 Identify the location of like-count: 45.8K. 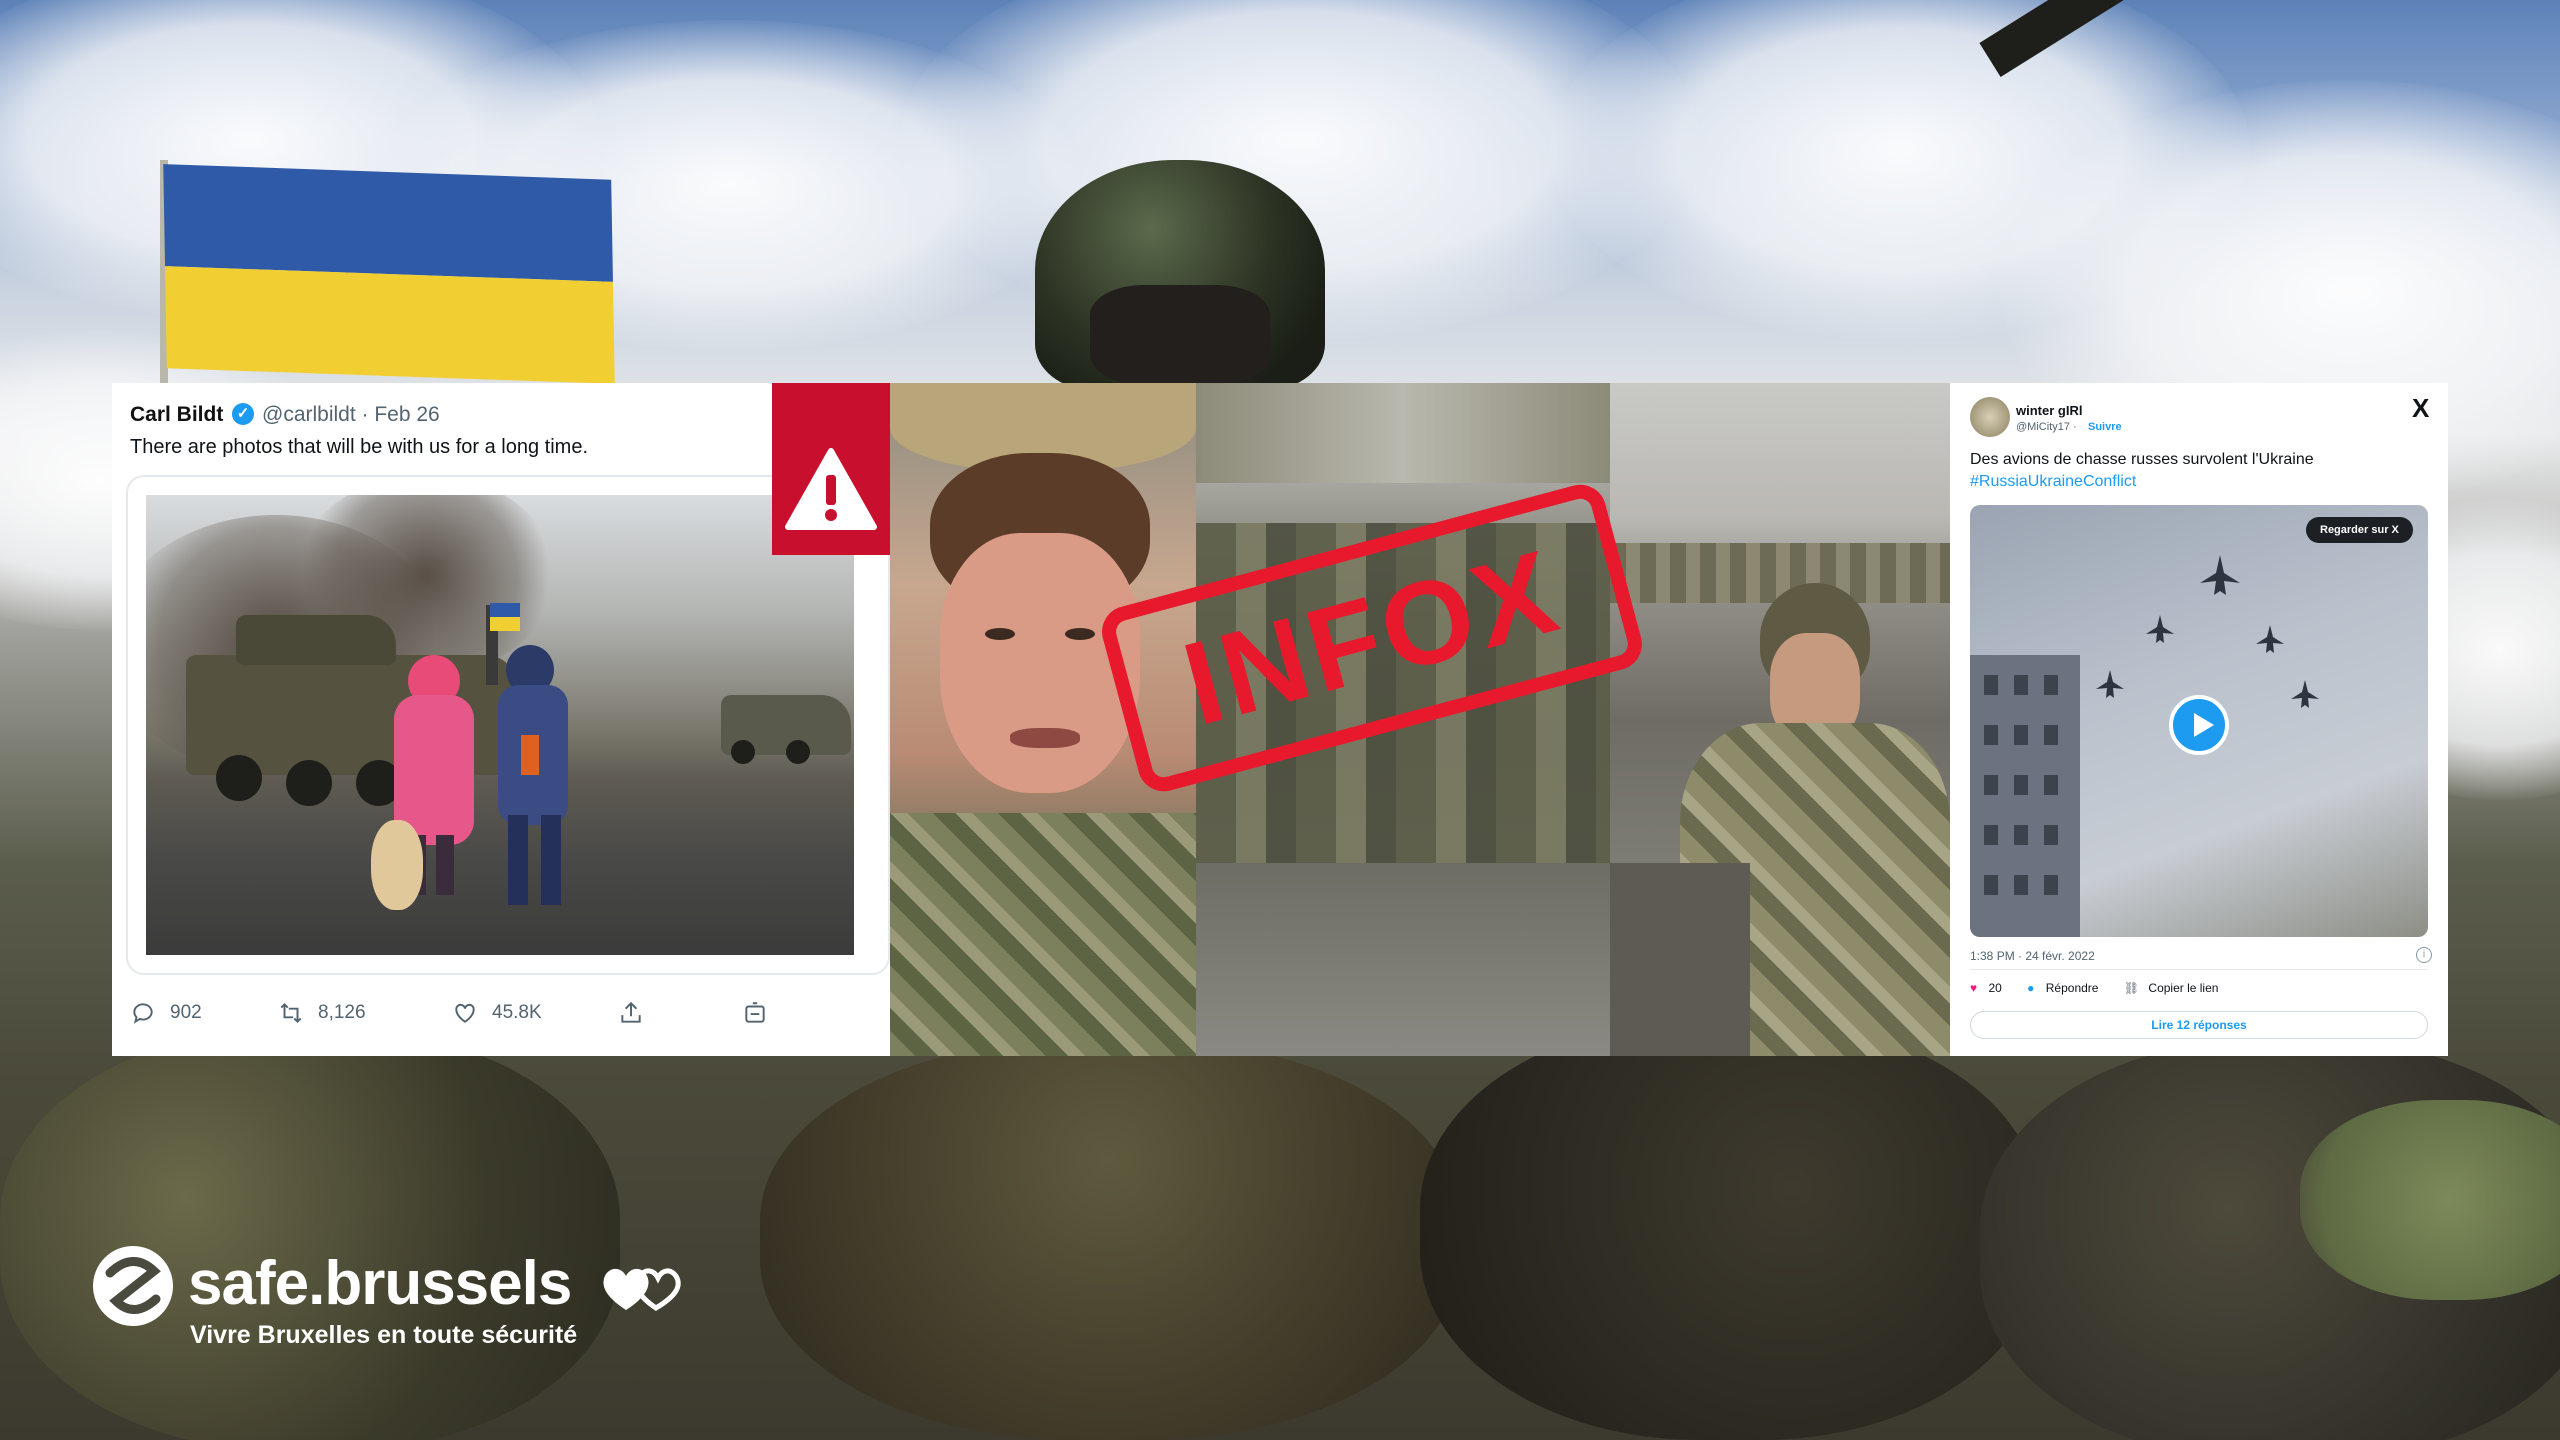
(517, 1012).